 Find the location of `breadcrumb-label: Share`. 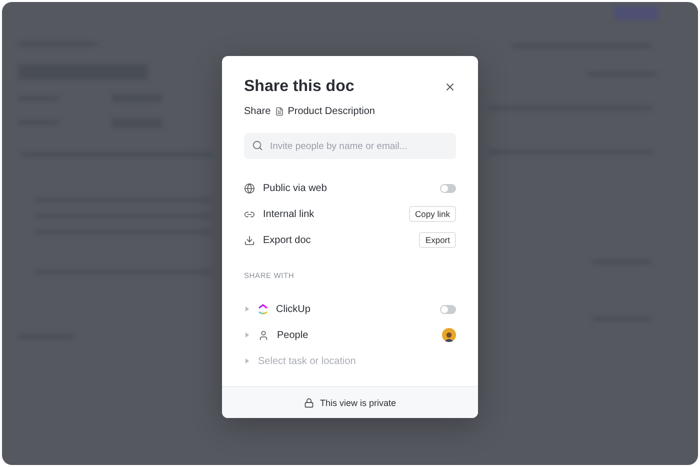

breadcrumb-label: Share is located at coordinates (257, 111).